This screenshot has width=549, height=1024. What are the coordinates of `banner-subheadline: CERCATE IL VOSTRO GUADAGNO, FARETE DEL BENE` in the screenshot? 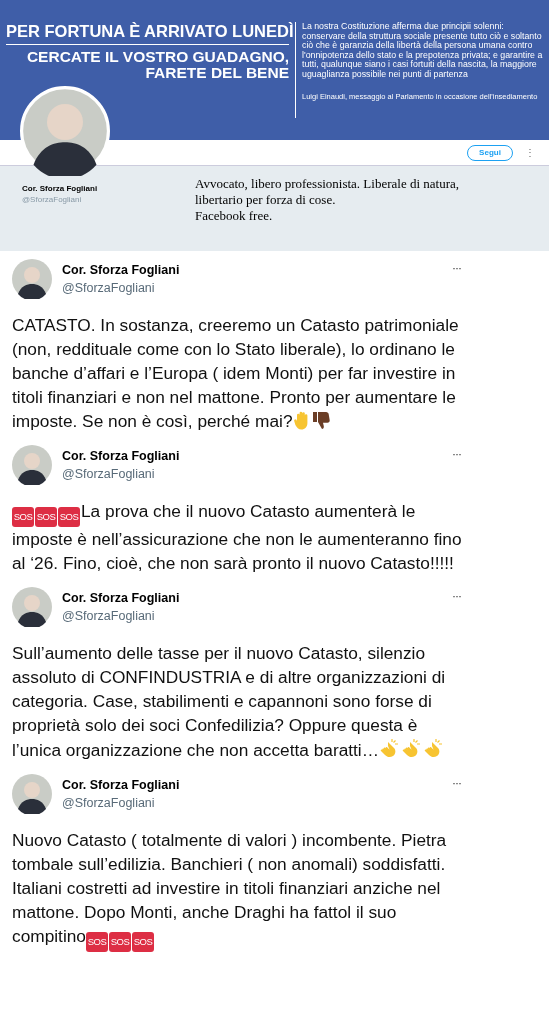 It's located at (157, 65).